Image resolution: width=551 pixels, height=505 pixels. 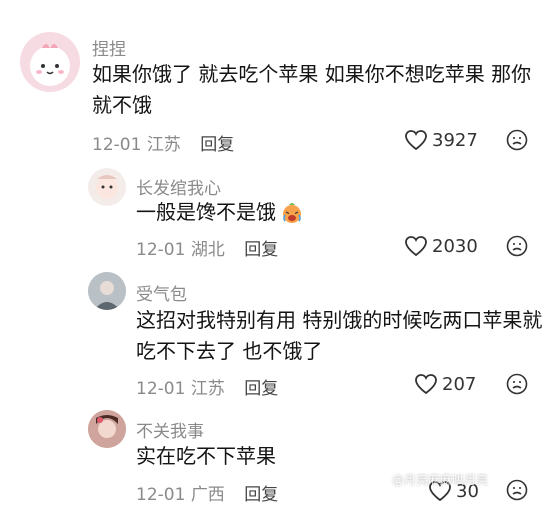 I want to click on reply-meta: 12-01 江苏 回复, so click(x=207, y=386).